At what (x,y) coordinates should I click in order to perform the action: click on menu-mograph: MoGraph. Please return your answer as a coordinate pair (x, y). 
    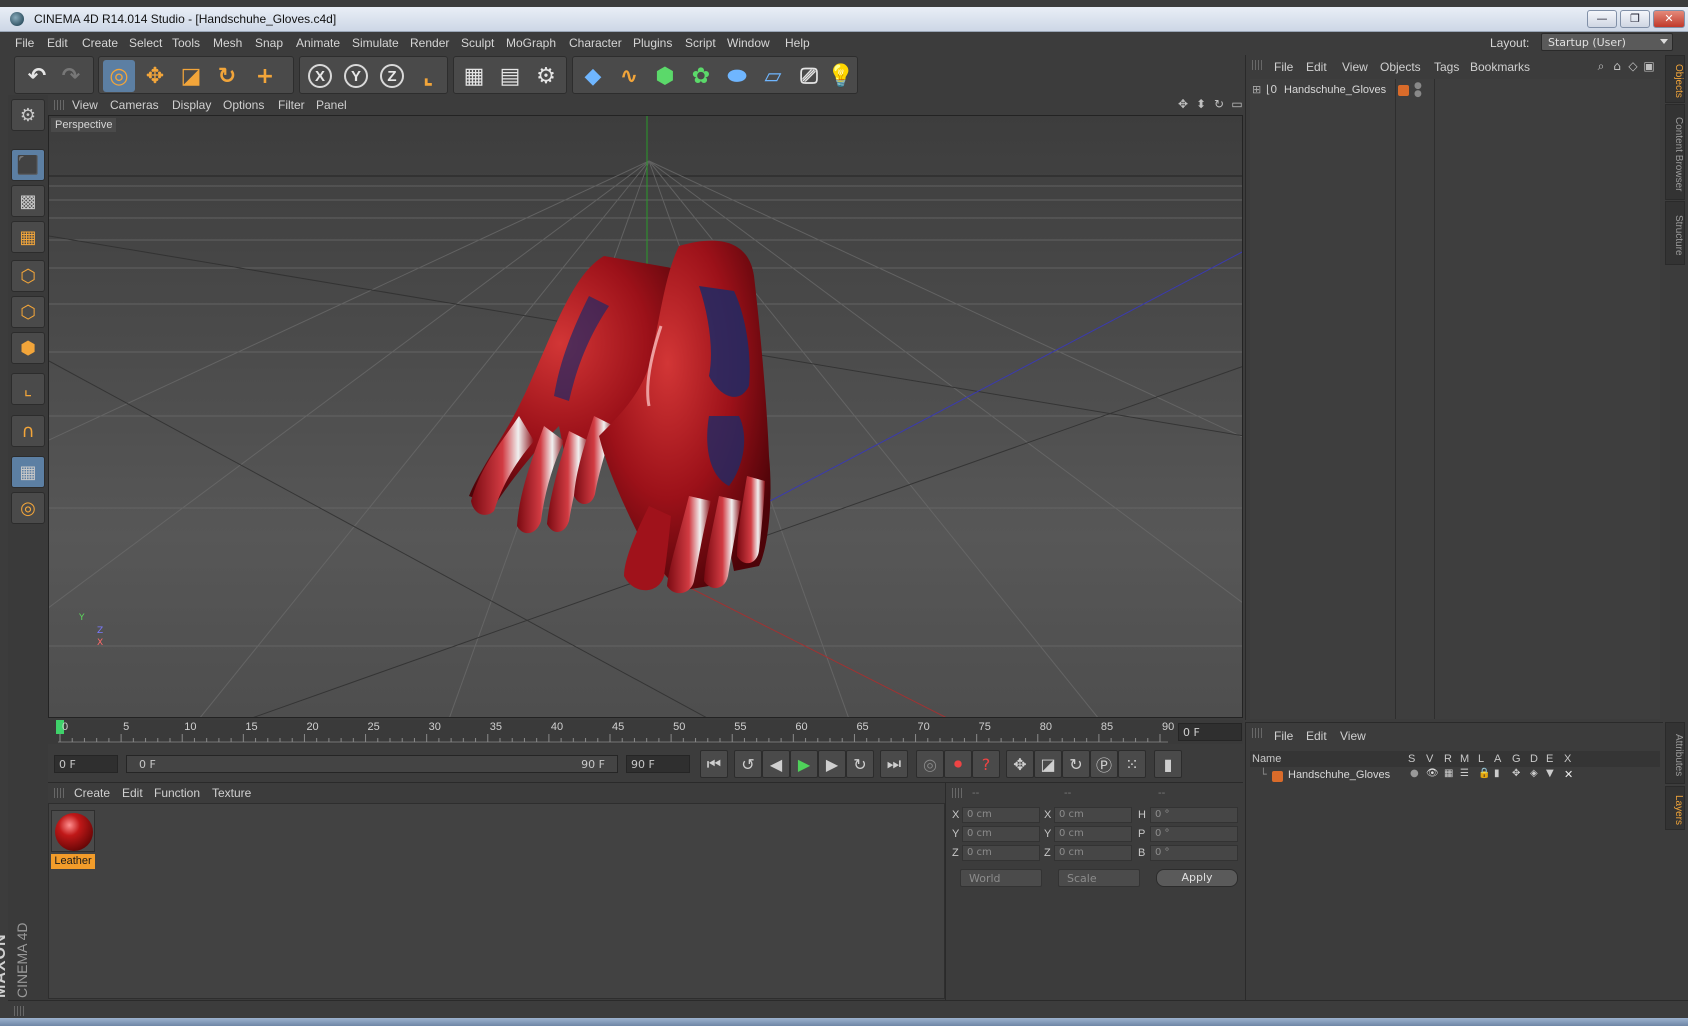
    Looking at the image, I should click on (531, 43).